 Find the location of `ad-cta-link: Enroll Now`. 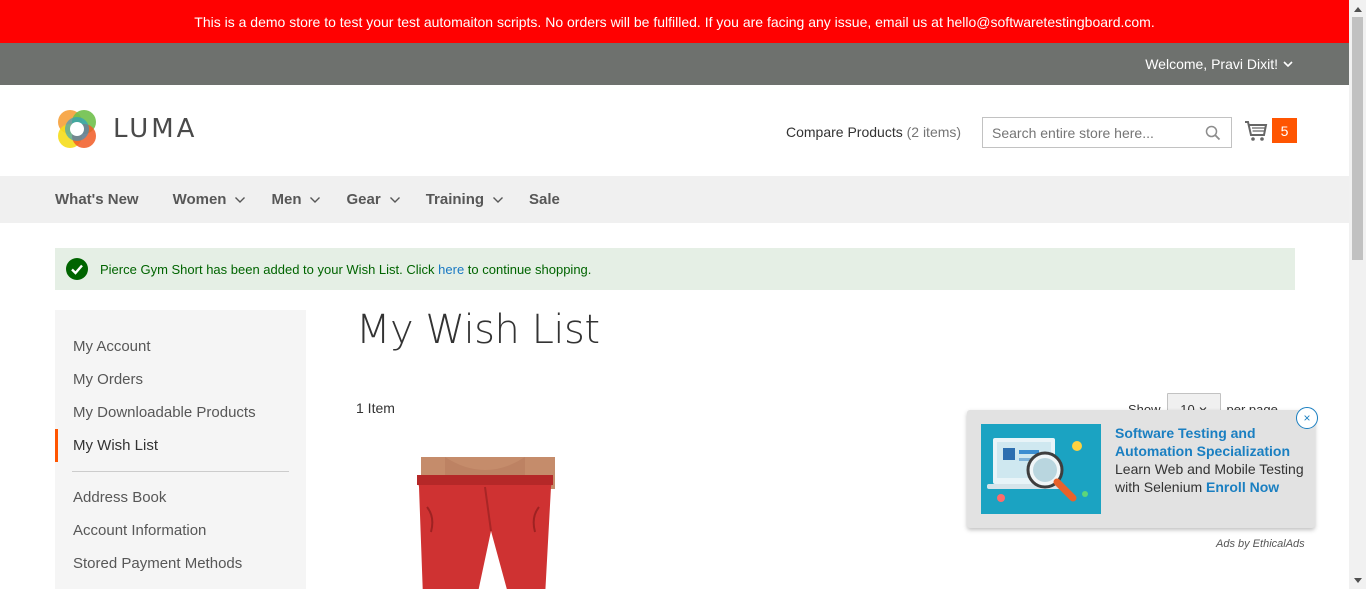

ad-cta-link: Enroll Now is located at coordinates (1242, 487).